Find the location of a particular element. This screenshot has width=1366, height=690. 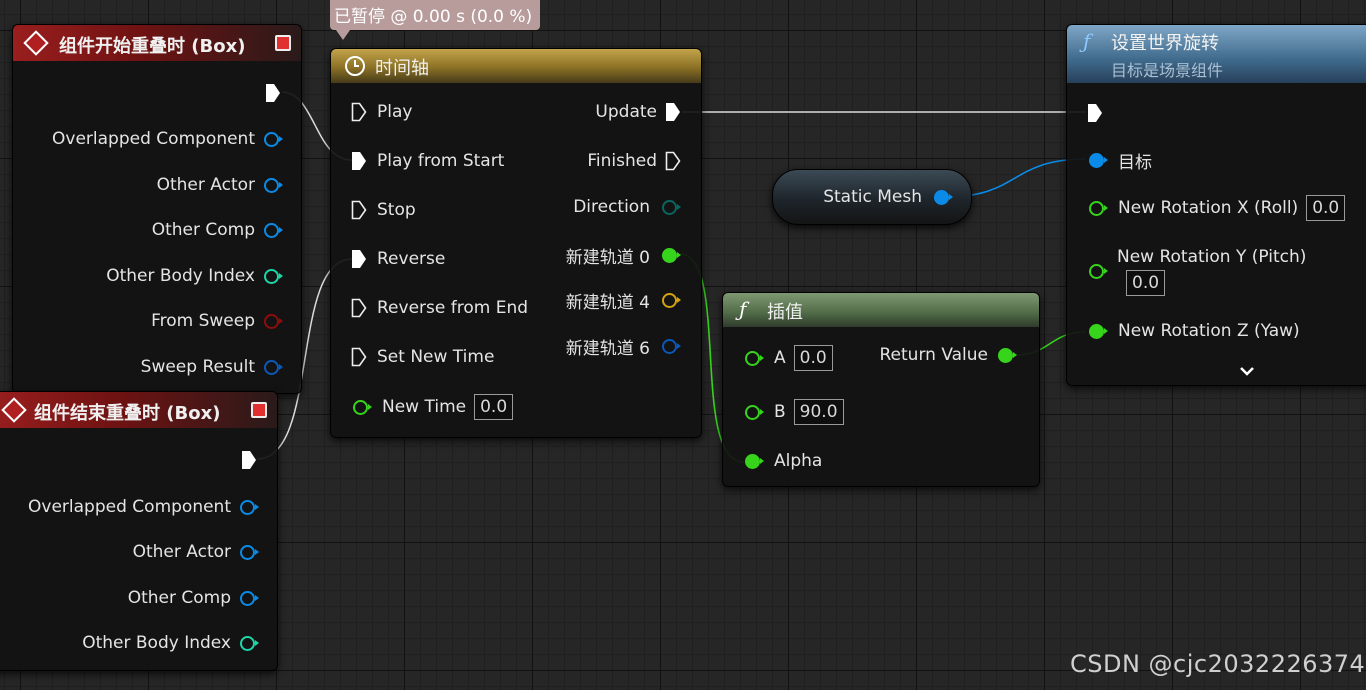

pin-row: From Sweep is located at coordinates (217, 321).